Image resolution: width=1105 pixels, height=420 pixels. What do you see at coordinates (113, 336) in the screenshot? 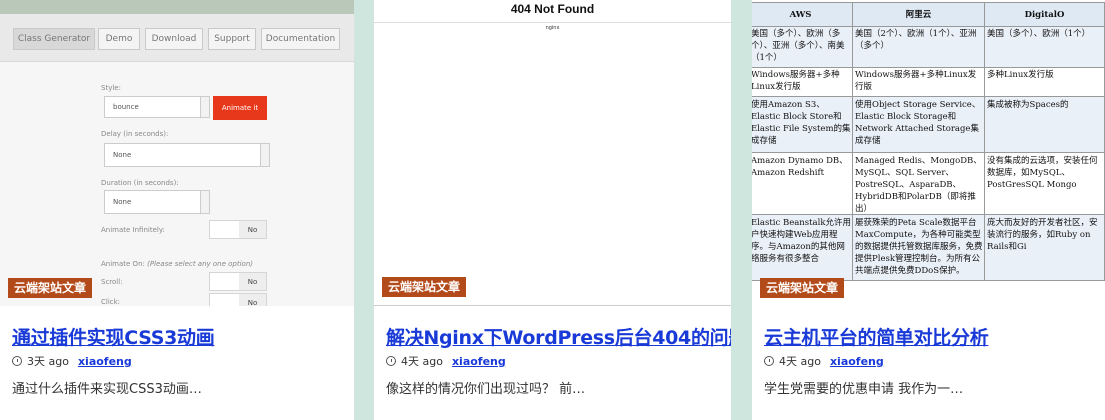
I see `post-title: 通过插件实现CSS3动画` at bounding box center [113, 336].